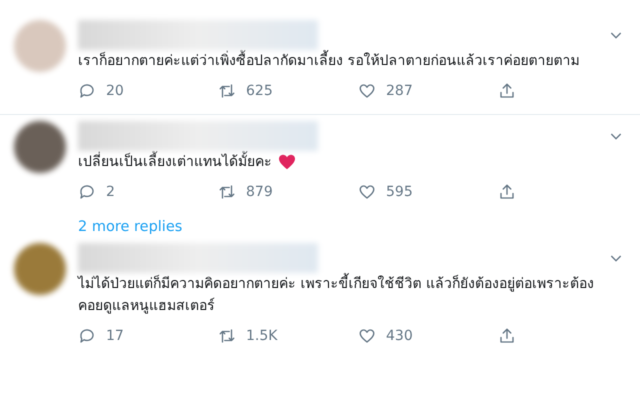 The image size is (640, 404). Describe the element at coordinates (148, 91) in the screenshot. I see `reply-button: 20` at that location.